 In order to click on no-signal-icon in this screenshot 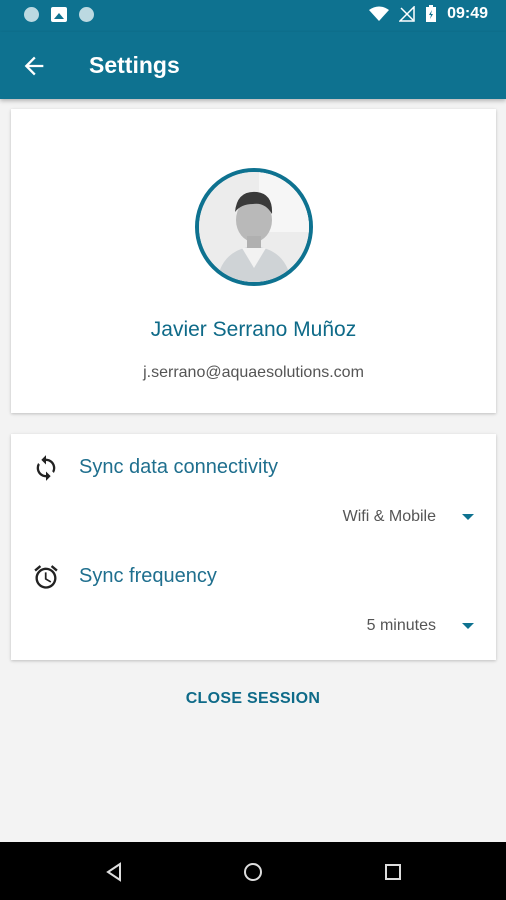, I will do `click(407, 14)`.